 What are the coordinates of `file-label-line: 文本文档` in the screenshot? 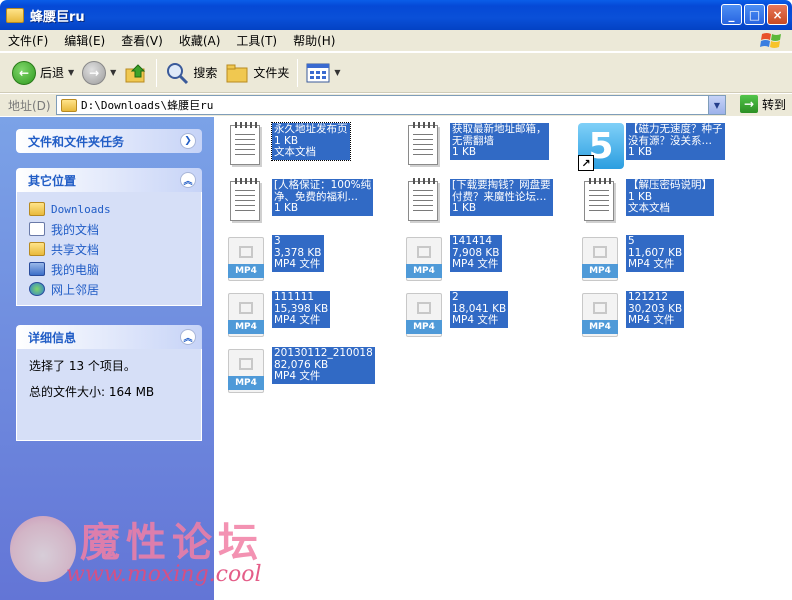 It's located at (649, 208).